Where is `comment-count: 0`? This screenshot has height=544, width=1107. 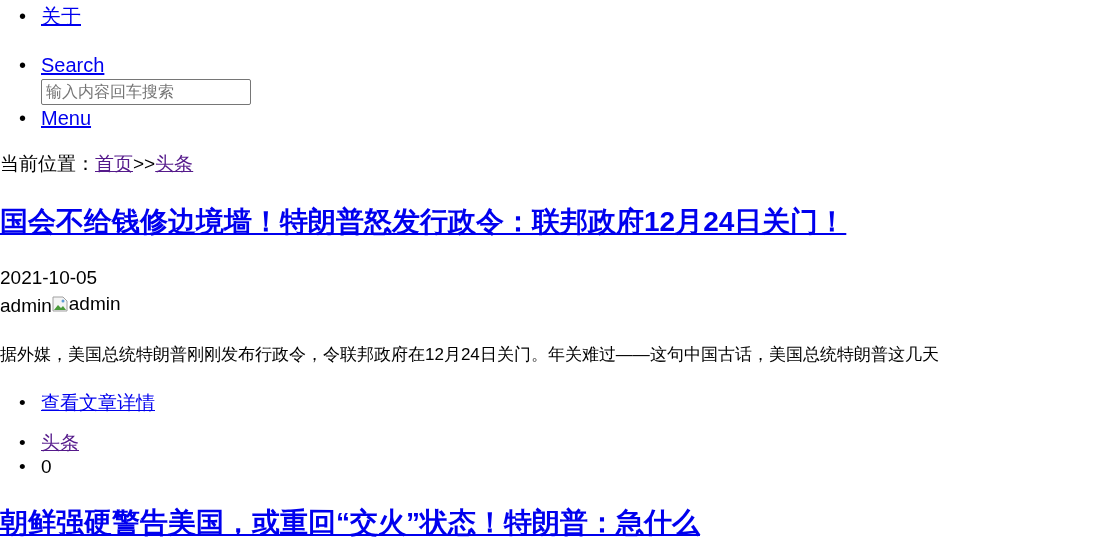
comment-count: 0 is located at coordinates (46, 466).